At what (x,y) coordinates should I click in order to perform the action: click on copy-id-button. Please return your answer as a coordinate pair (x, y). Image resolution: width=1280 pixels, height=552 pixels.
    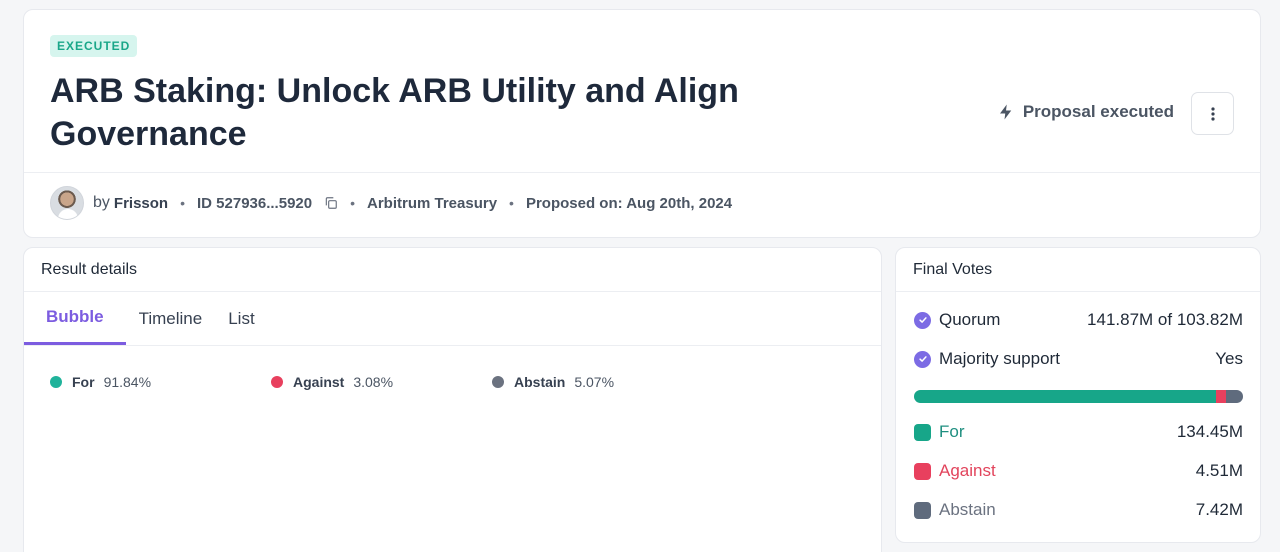
    Looking at the image, I should click on (331, 203).